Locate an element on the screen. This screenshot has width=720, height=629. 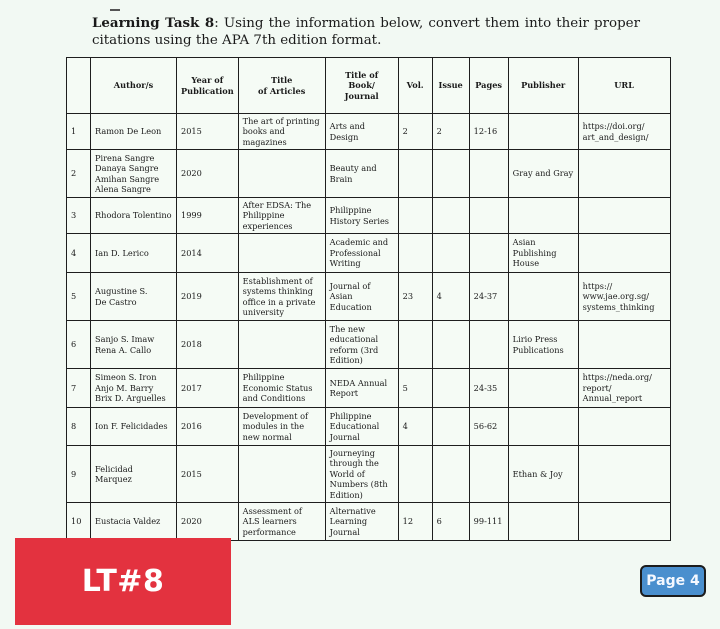
header-issue: Issue is located at coordinates (450, 85).